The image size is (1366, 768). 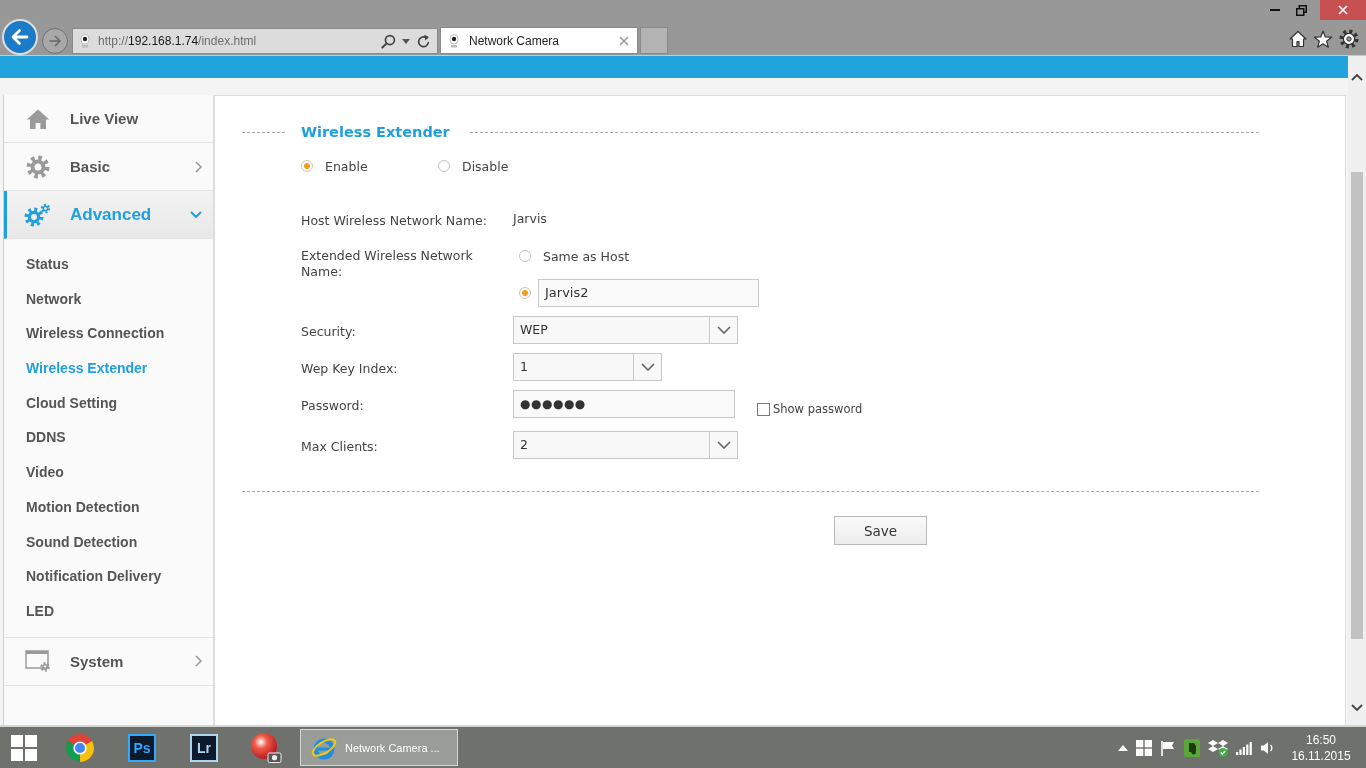 I want to click on address-bar: http://192.168.1.74/index.html, so click(x=255, y=41).